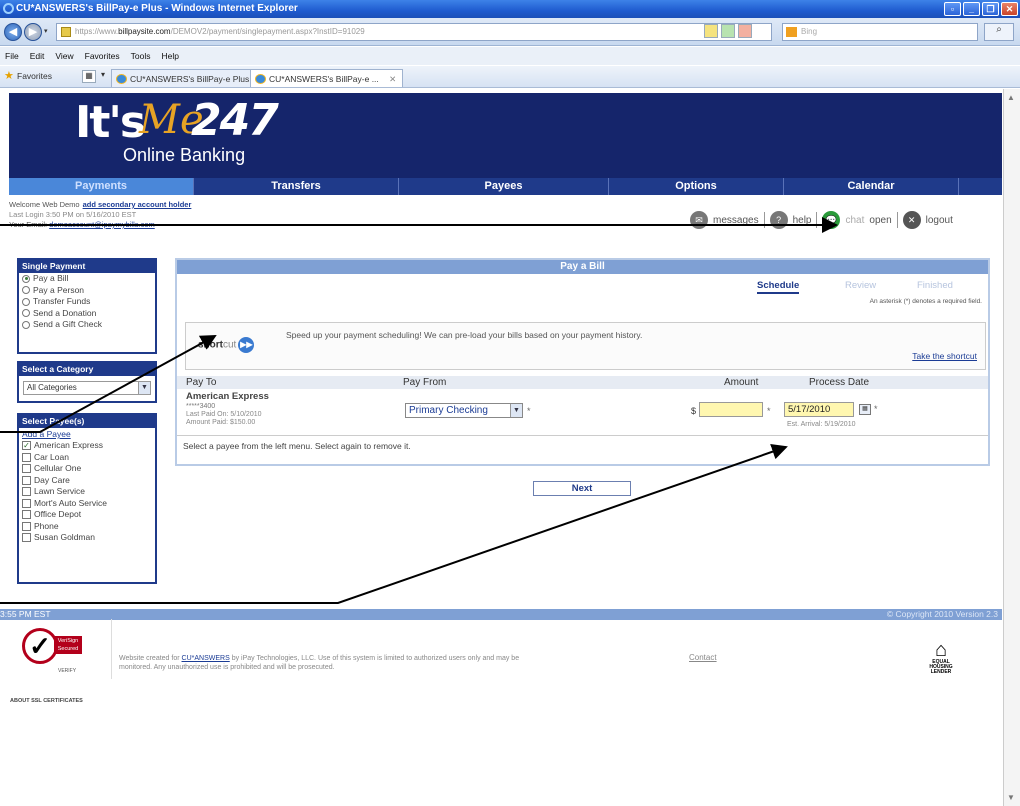 This screenshot has height=806, width=1020. I want to click on radio-selected, so click(26, 278).